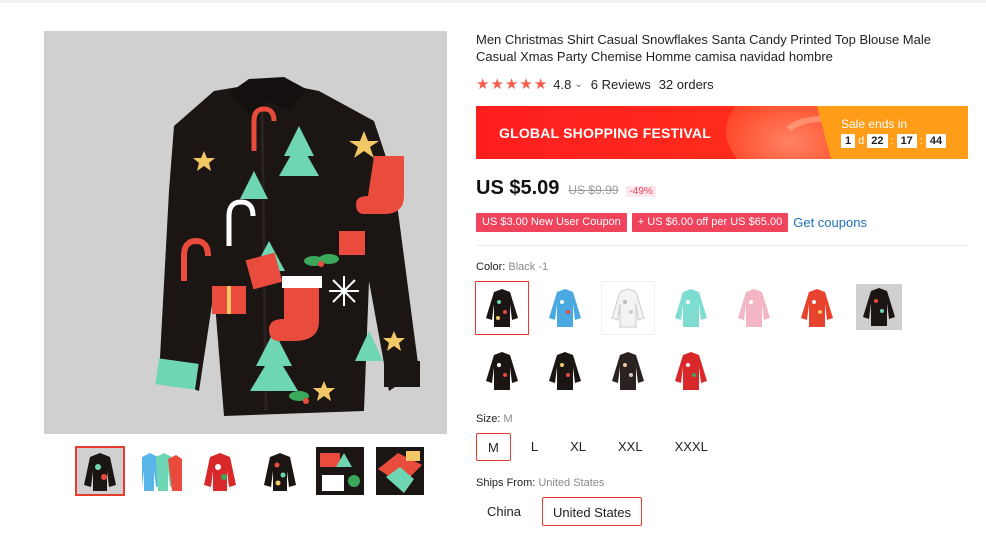  I want to click on current-price: US $5.09, so click(518, 188).